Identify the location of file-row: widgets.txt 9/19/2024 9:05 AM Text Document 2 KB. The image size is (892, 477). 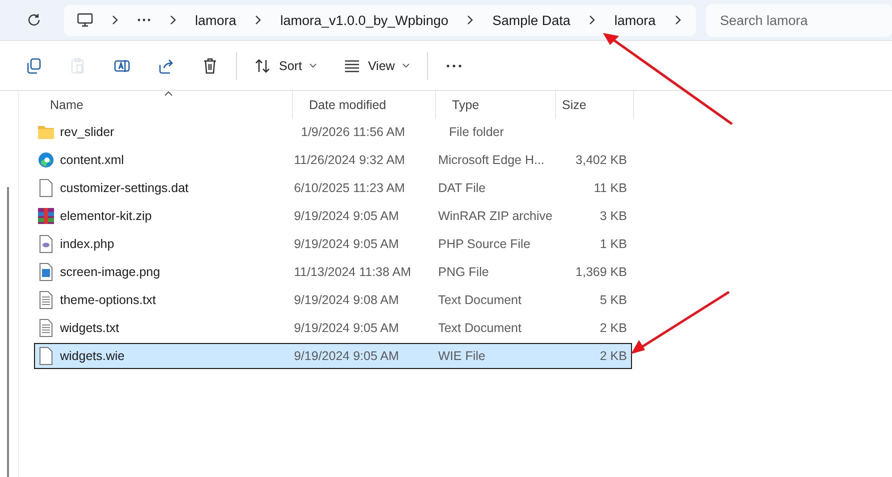
(333, 328).